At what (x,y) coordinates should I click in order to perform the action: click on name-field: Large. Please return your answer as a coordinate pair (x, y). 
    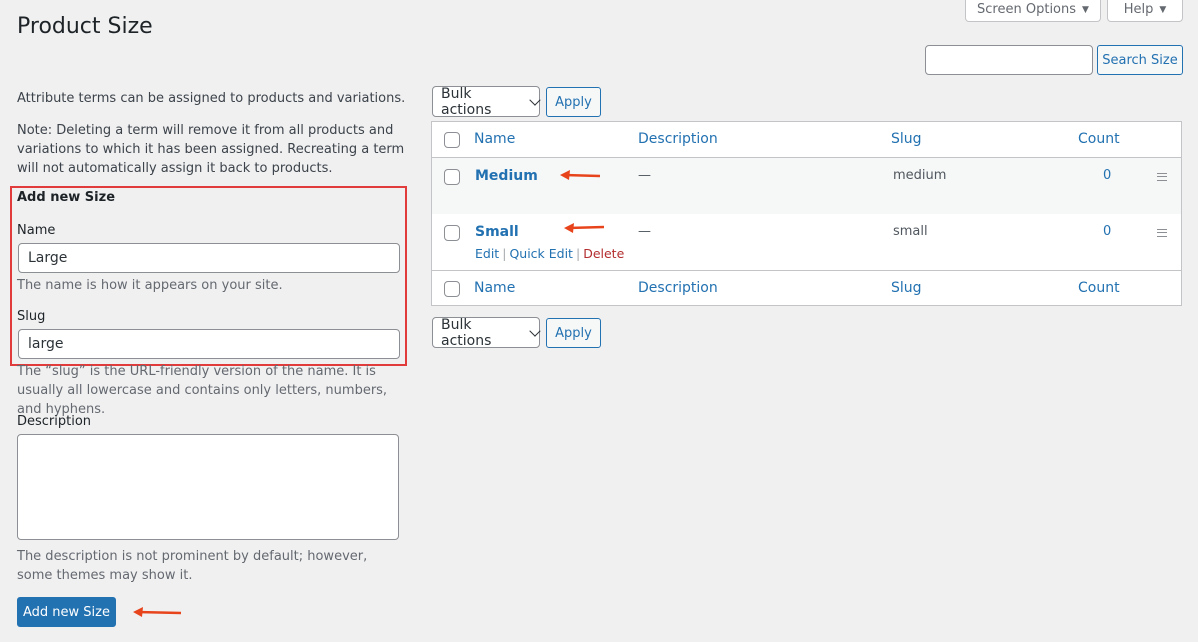
    Looking at the image, I should click on (209, 258).